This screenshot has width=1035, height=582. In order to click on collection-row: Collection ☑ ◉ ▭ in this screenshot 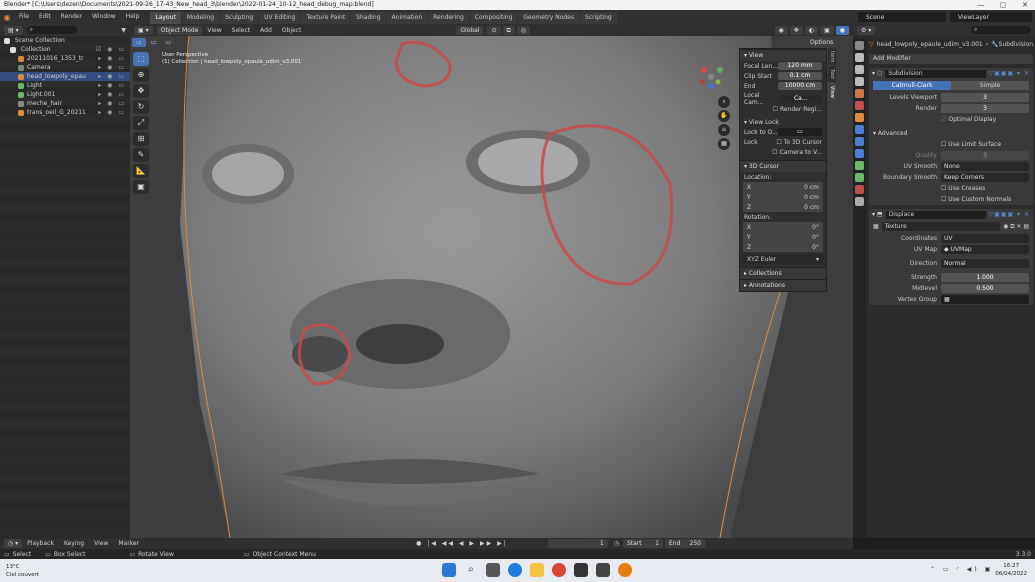, I will do `click(65, 49)`.